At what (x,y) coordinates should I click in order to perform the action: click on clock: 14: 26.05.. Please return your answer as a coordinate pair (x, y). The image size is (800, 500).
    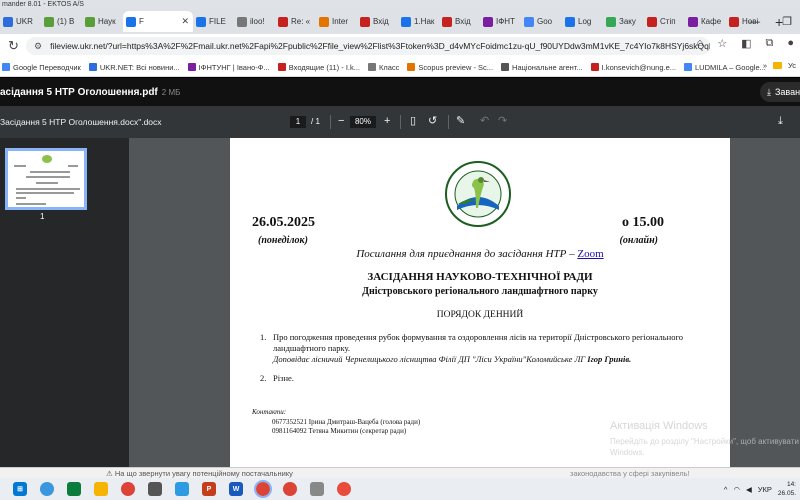
    Looking at the image, I should click on (787, 489).